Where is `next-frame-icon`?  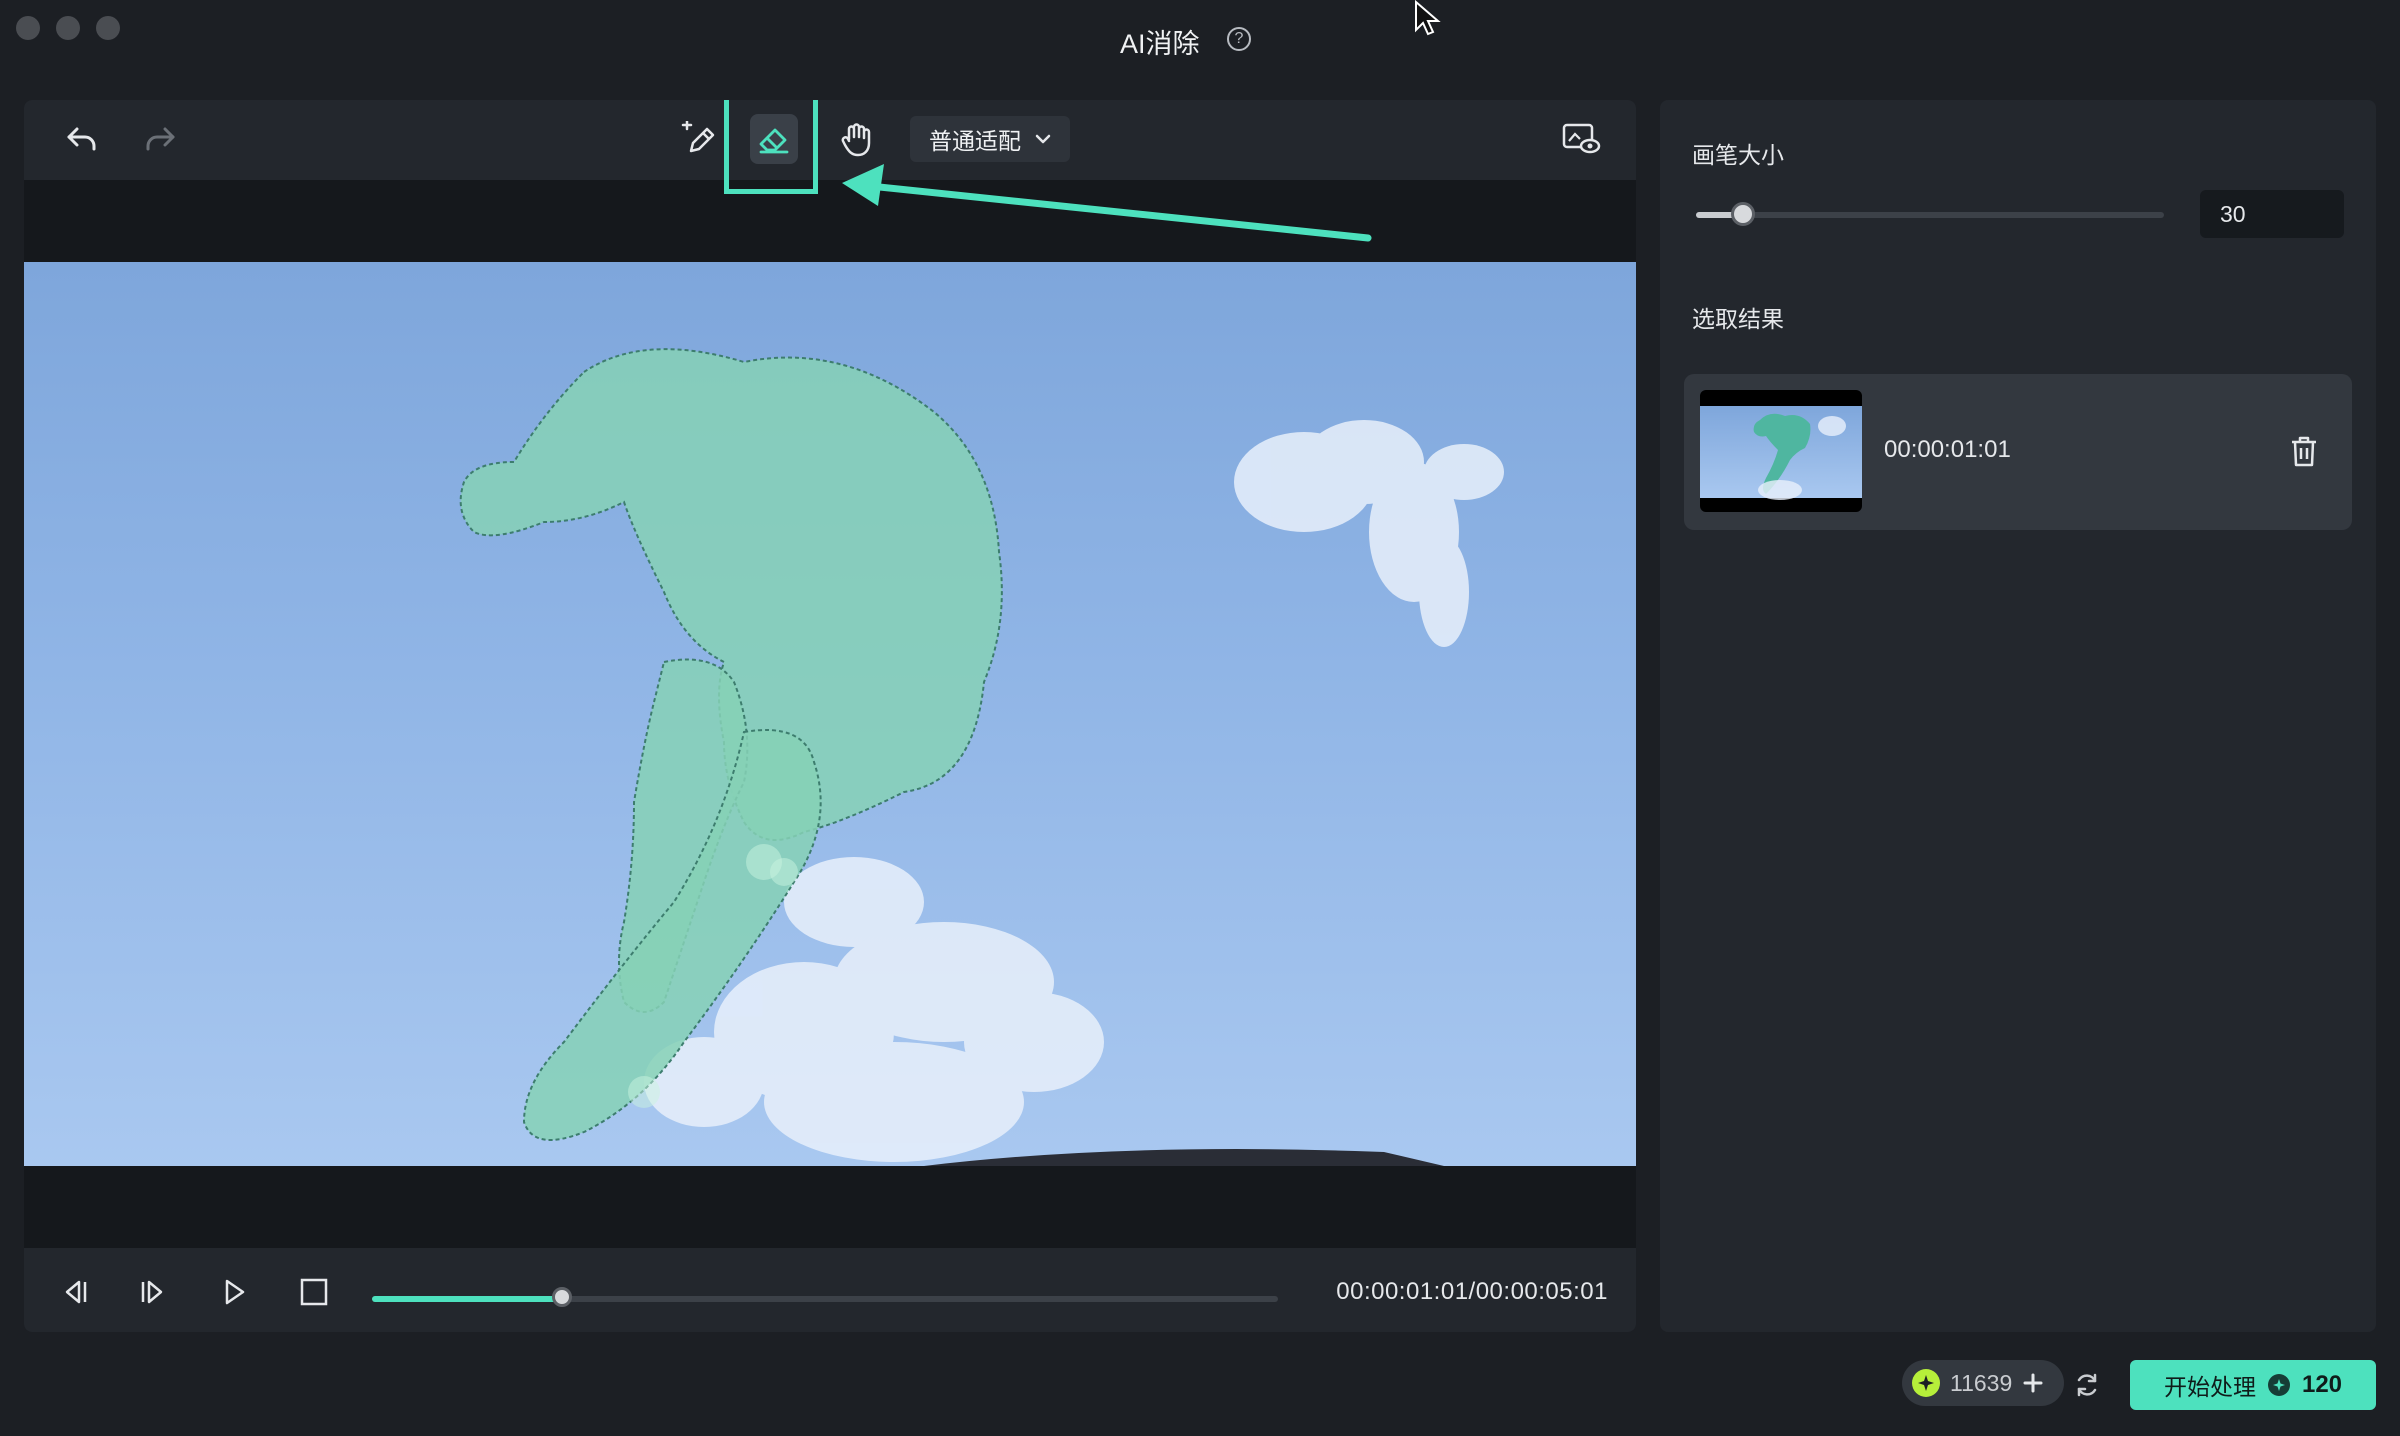 next-frame-icon is located at coordinates (152, 1292).